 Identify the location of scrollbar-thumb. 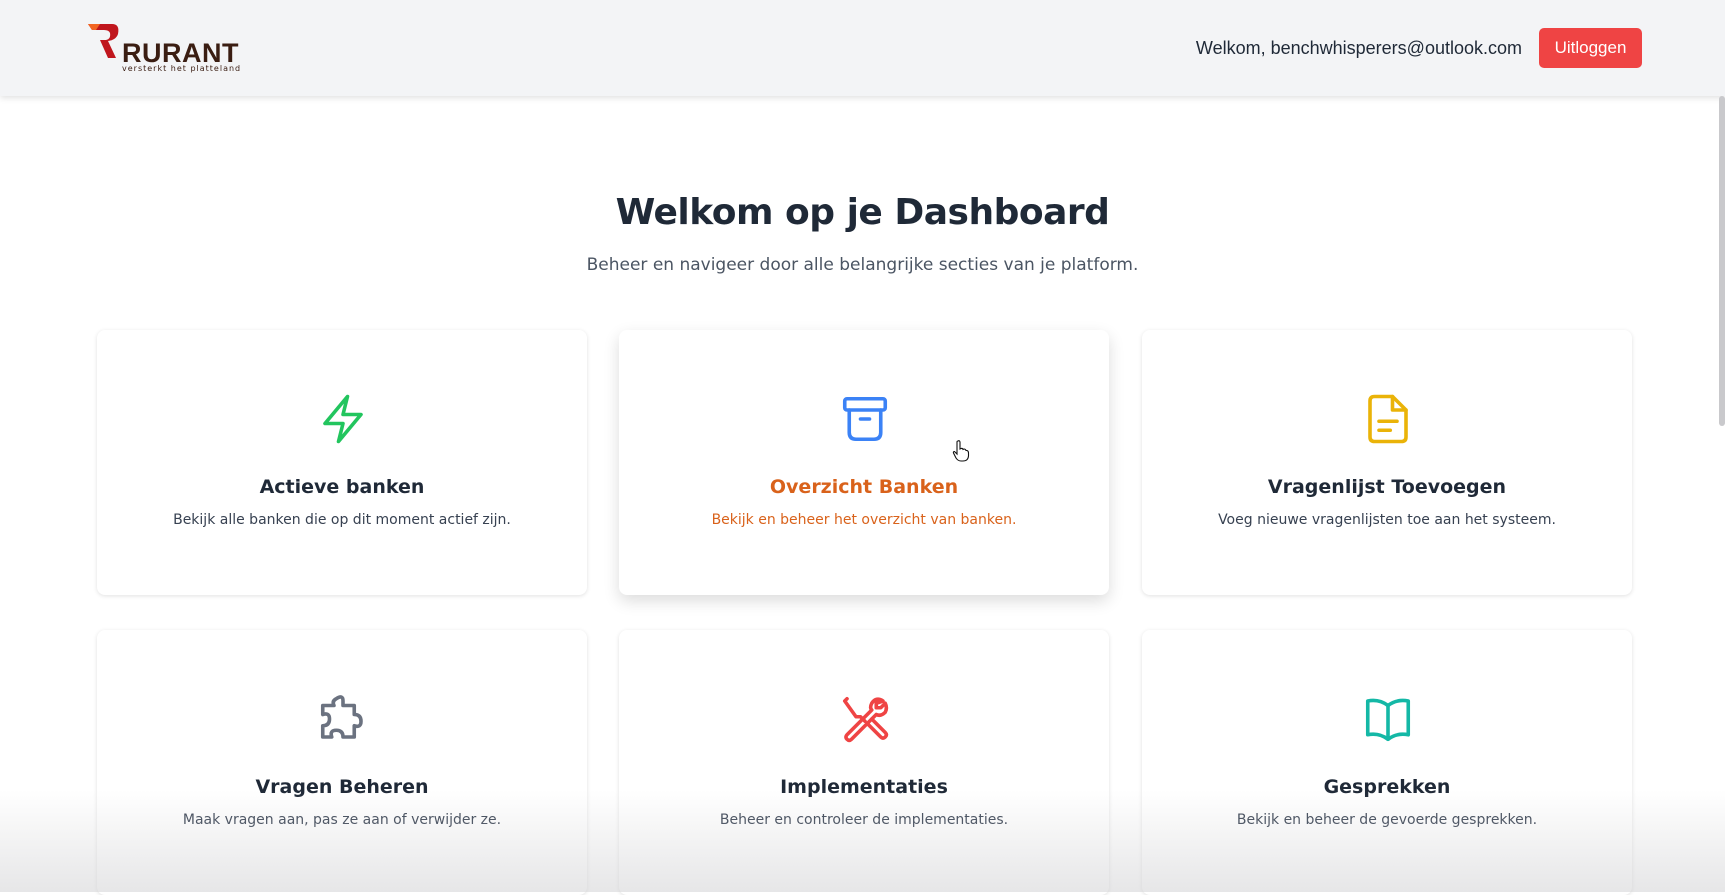
(1722, 261).